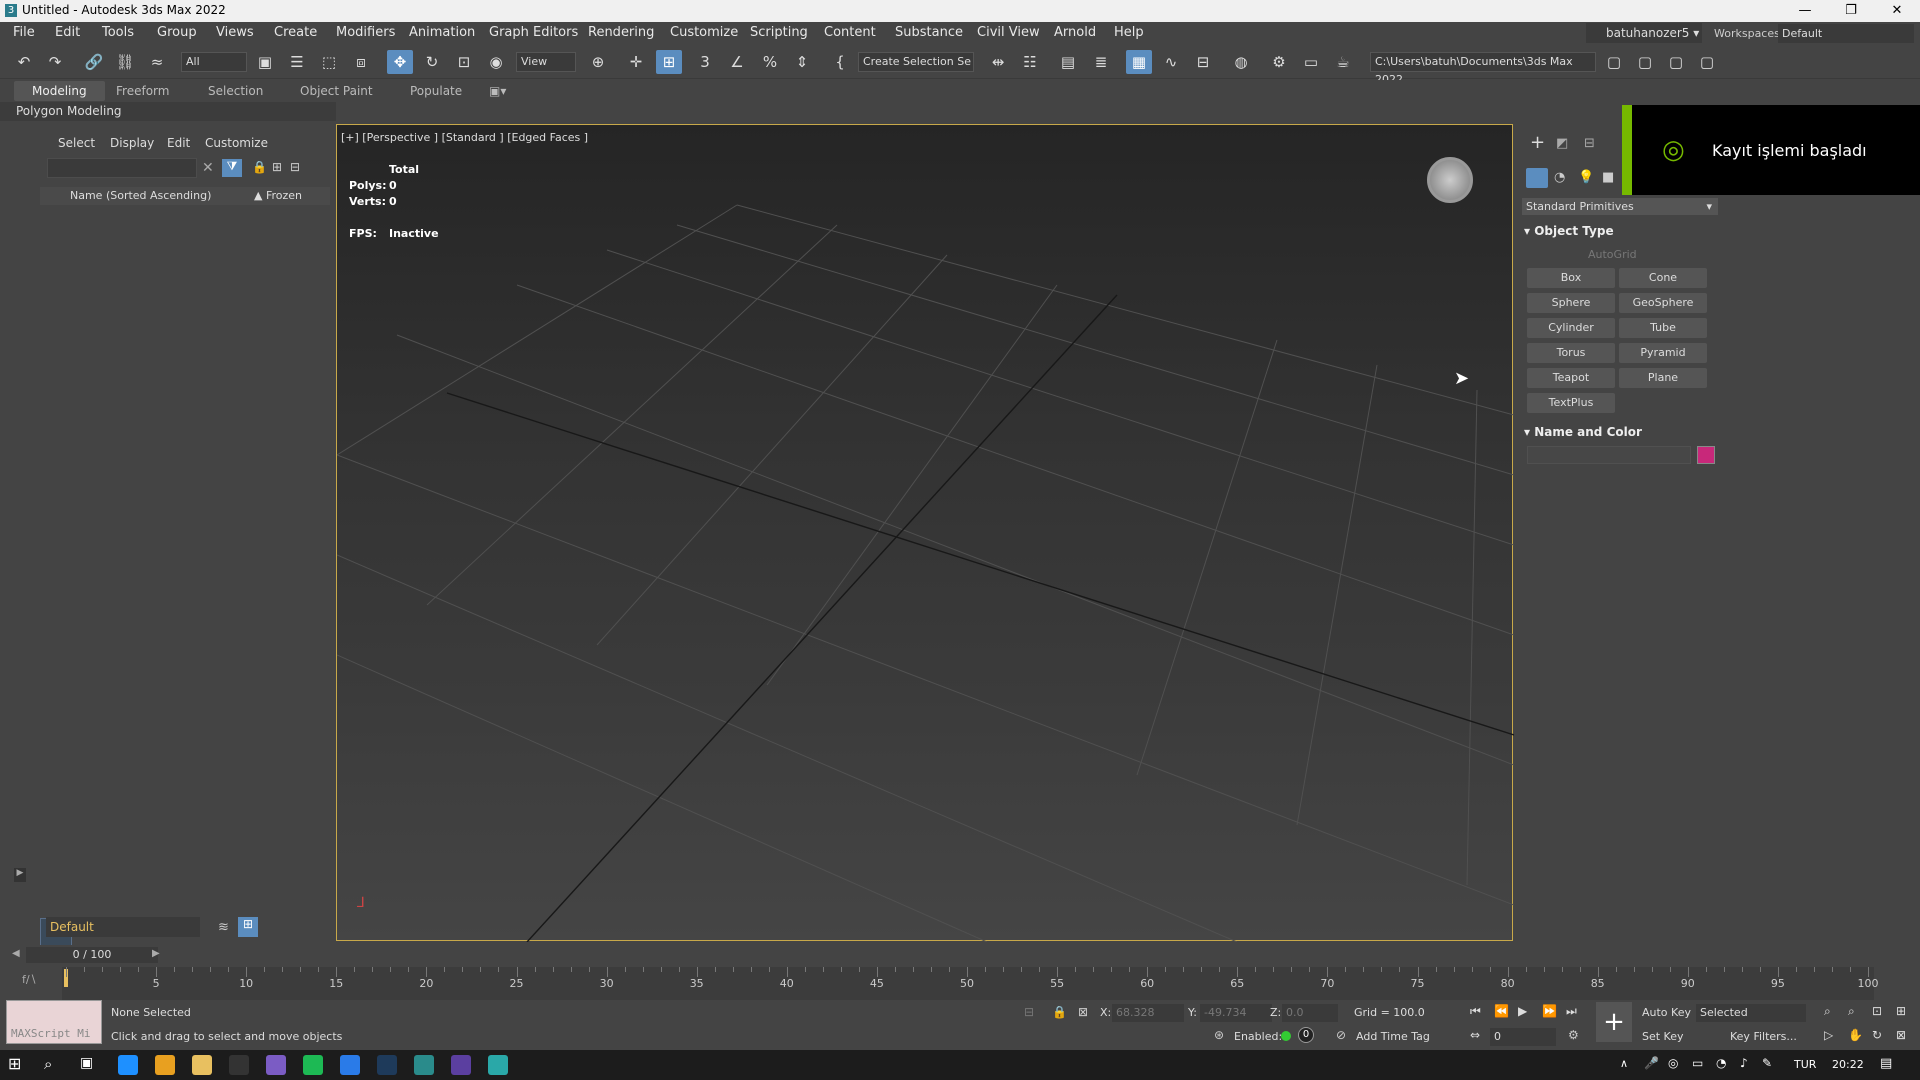 This screenshot has width=1920, height=1080. Describe the element at coordinates (1241, 62) in the screenshot. I see `material-editor-icon: ◍` at that location.